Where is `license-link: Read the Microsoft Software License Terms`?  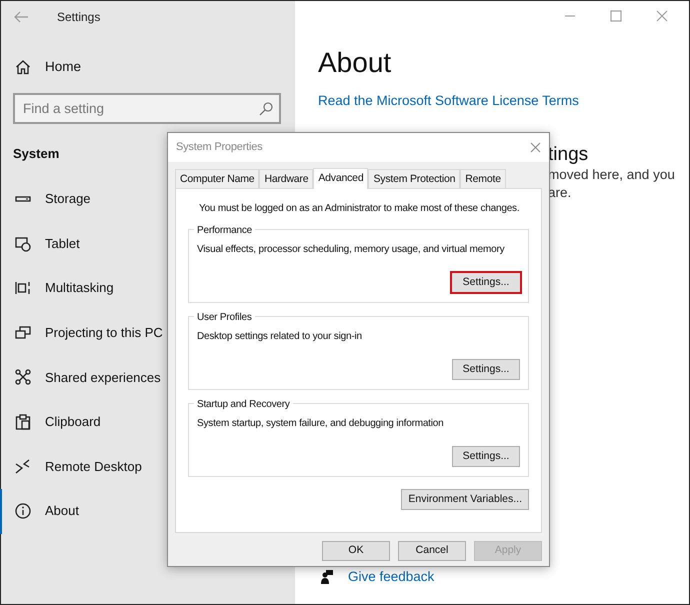
license-link: Read the Microsoft Software License Terms is located at coordinates (448, 101).